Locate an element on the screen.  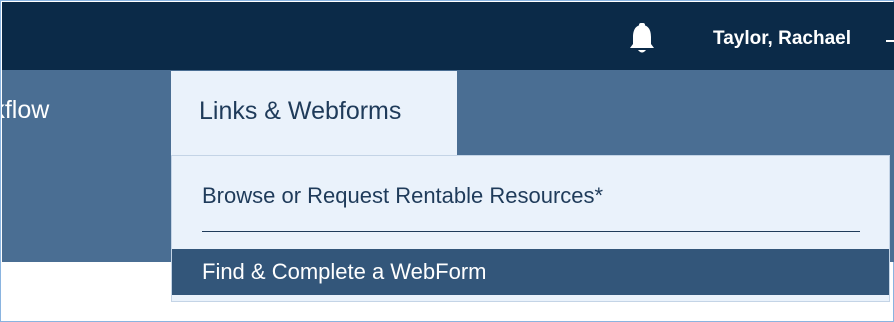
tab-links-webforms: Links & Webforms is located at coordinates (314, 113).